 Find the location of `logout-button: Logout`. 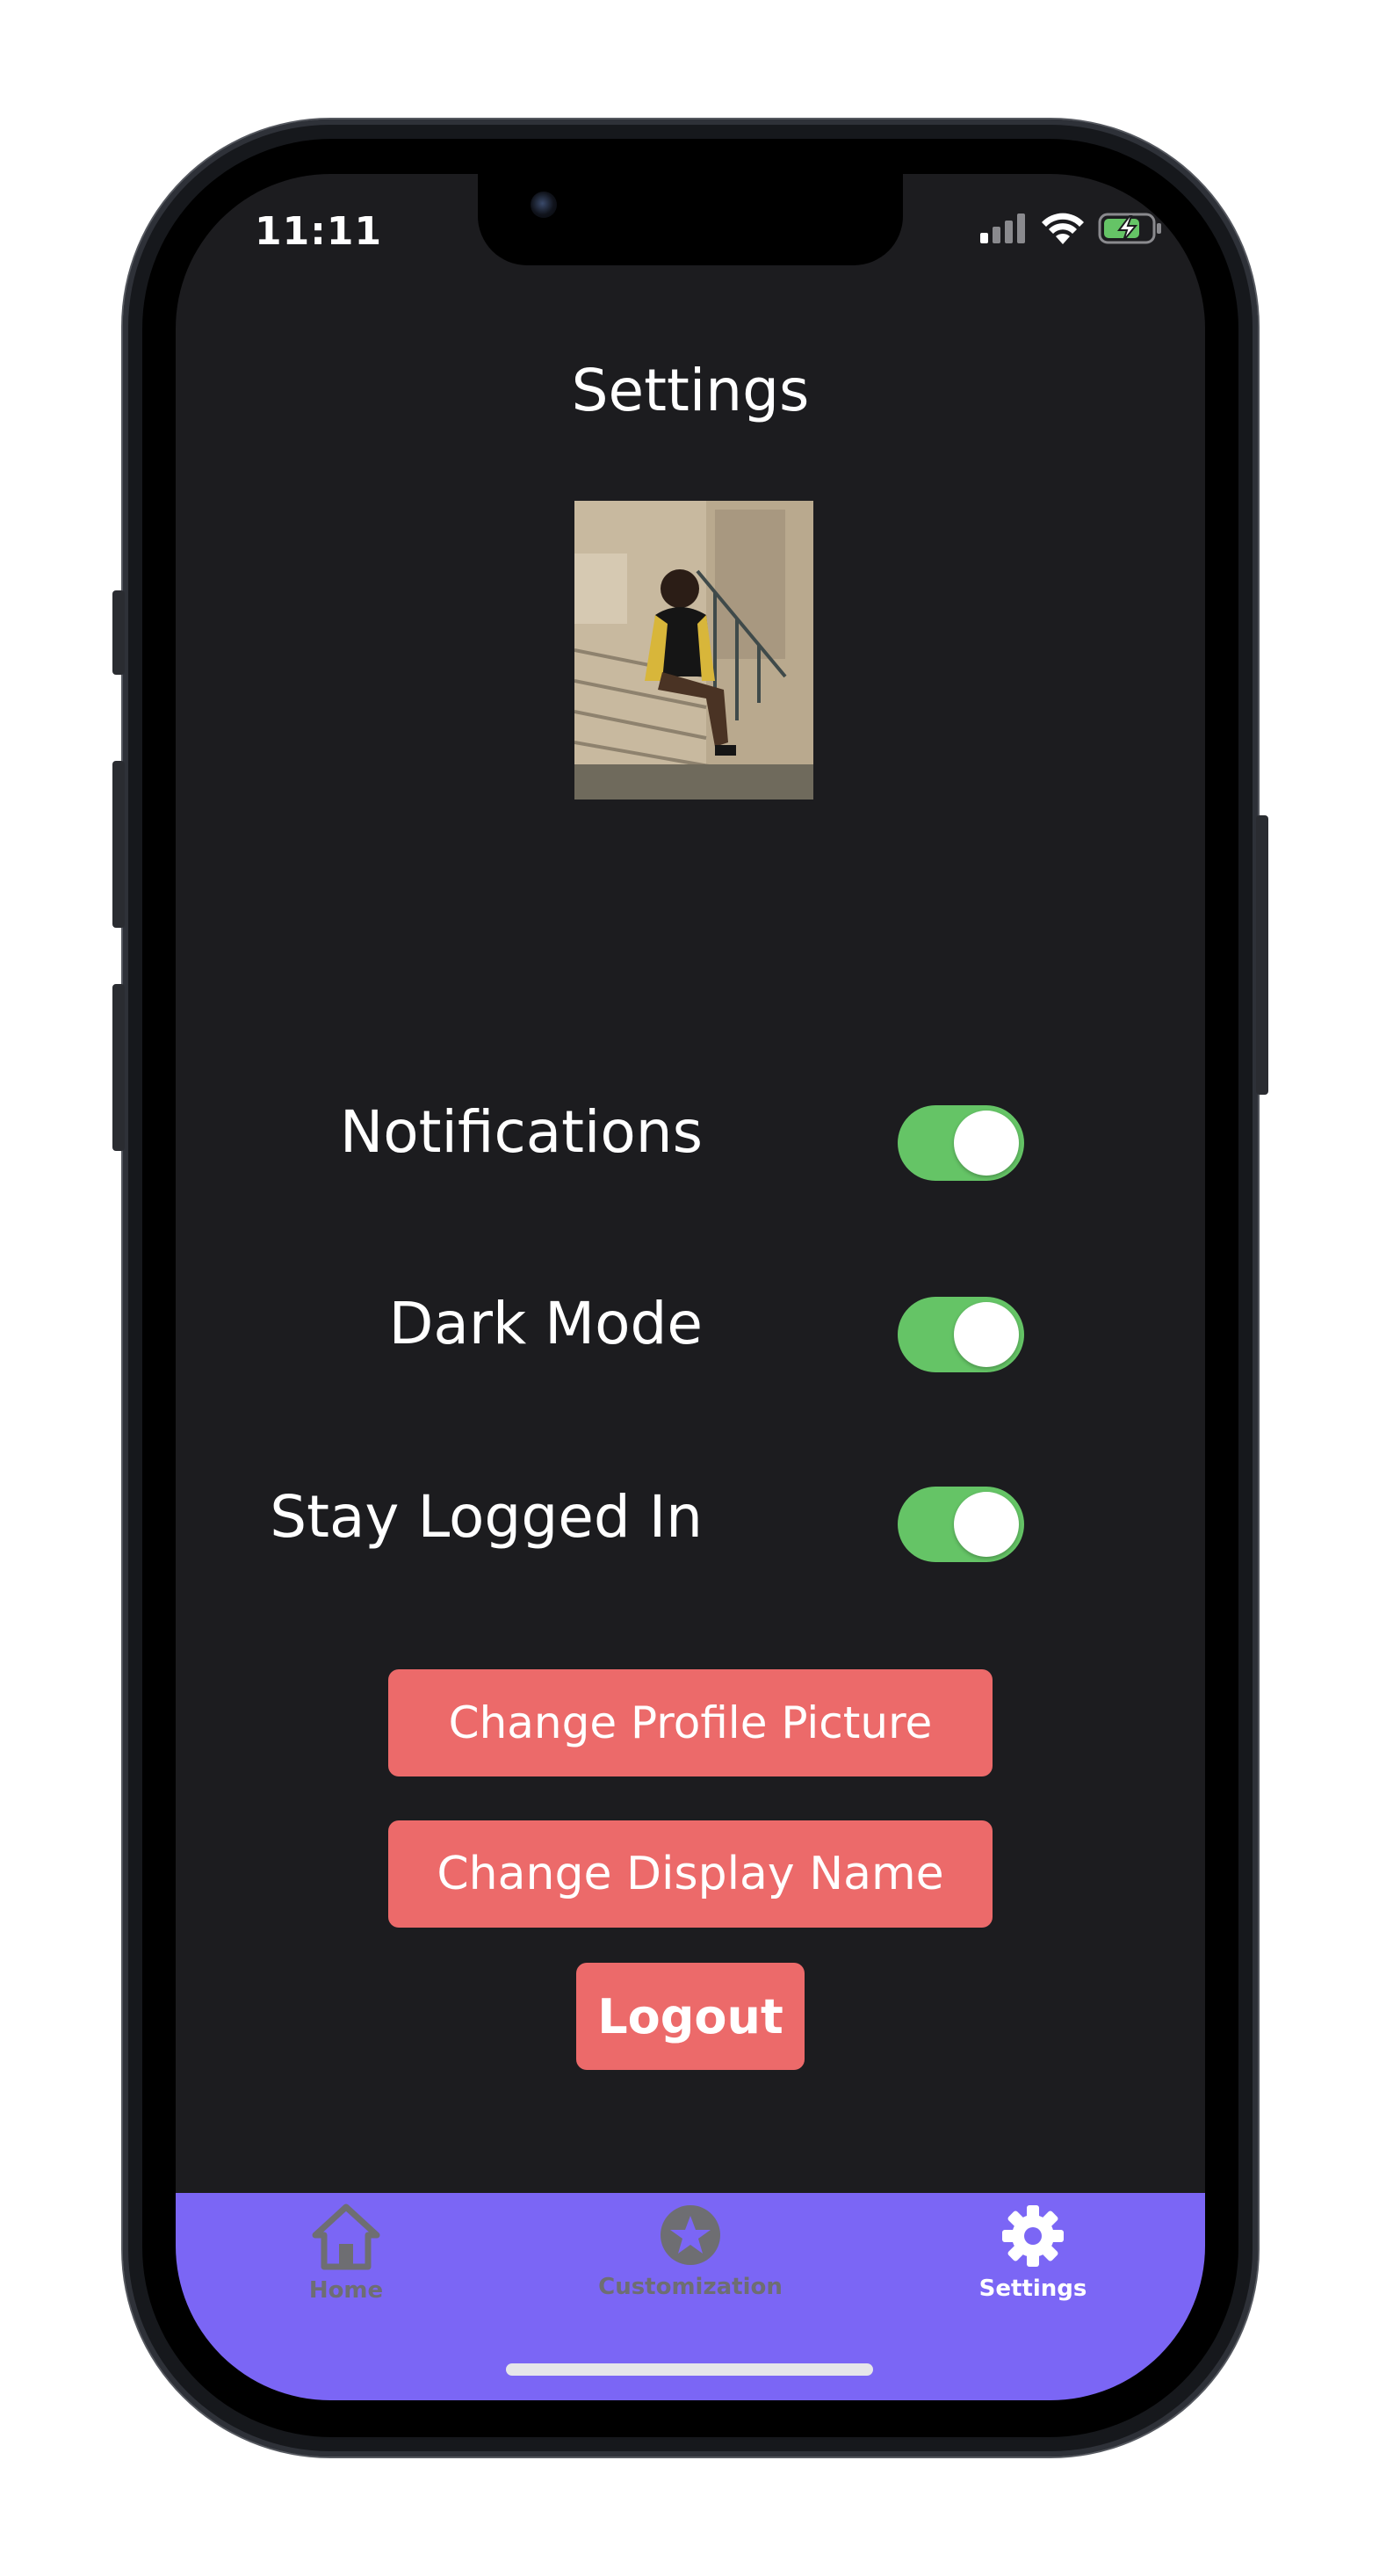

logout-button: Logout is located at coordinates (690, 2016).